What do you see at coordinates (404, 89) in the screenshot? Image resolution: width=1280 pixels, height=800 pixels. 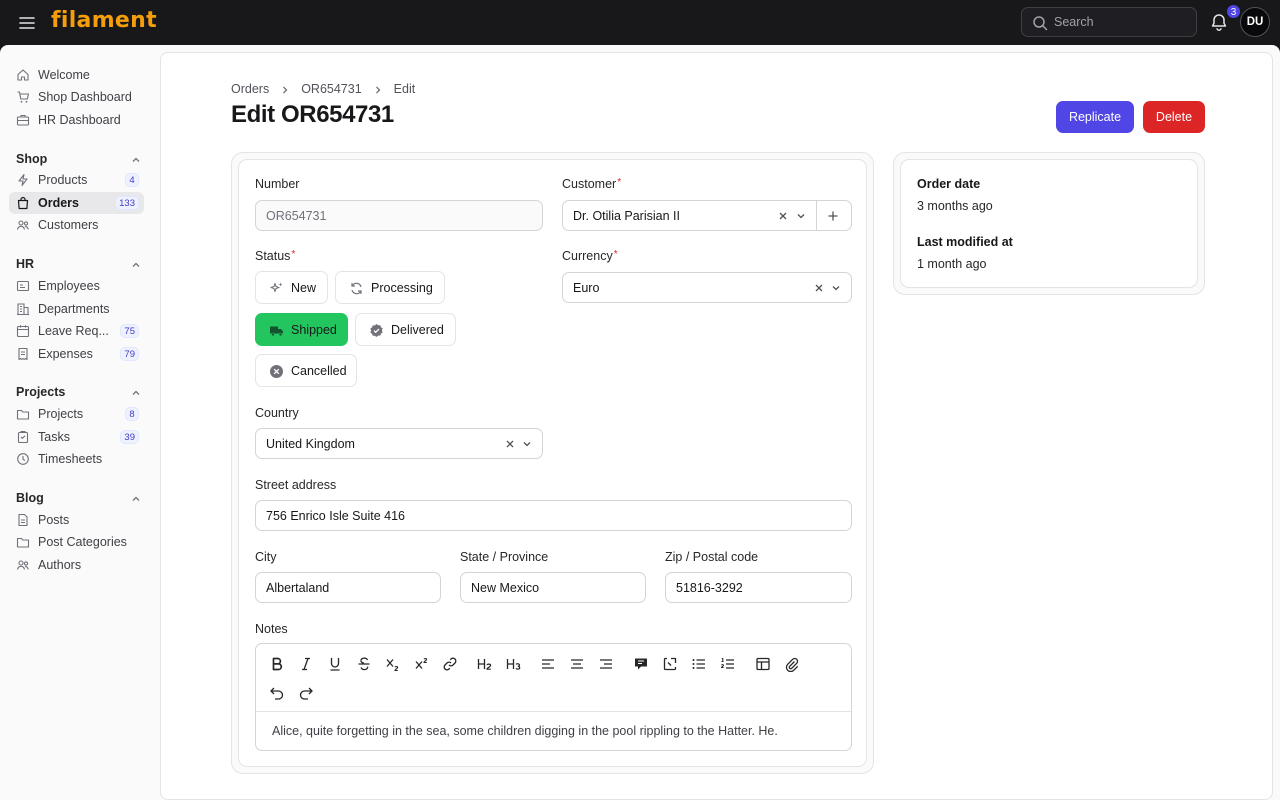 I see `breadcrumb-edit: Edit` at bounding box center [404, 89].